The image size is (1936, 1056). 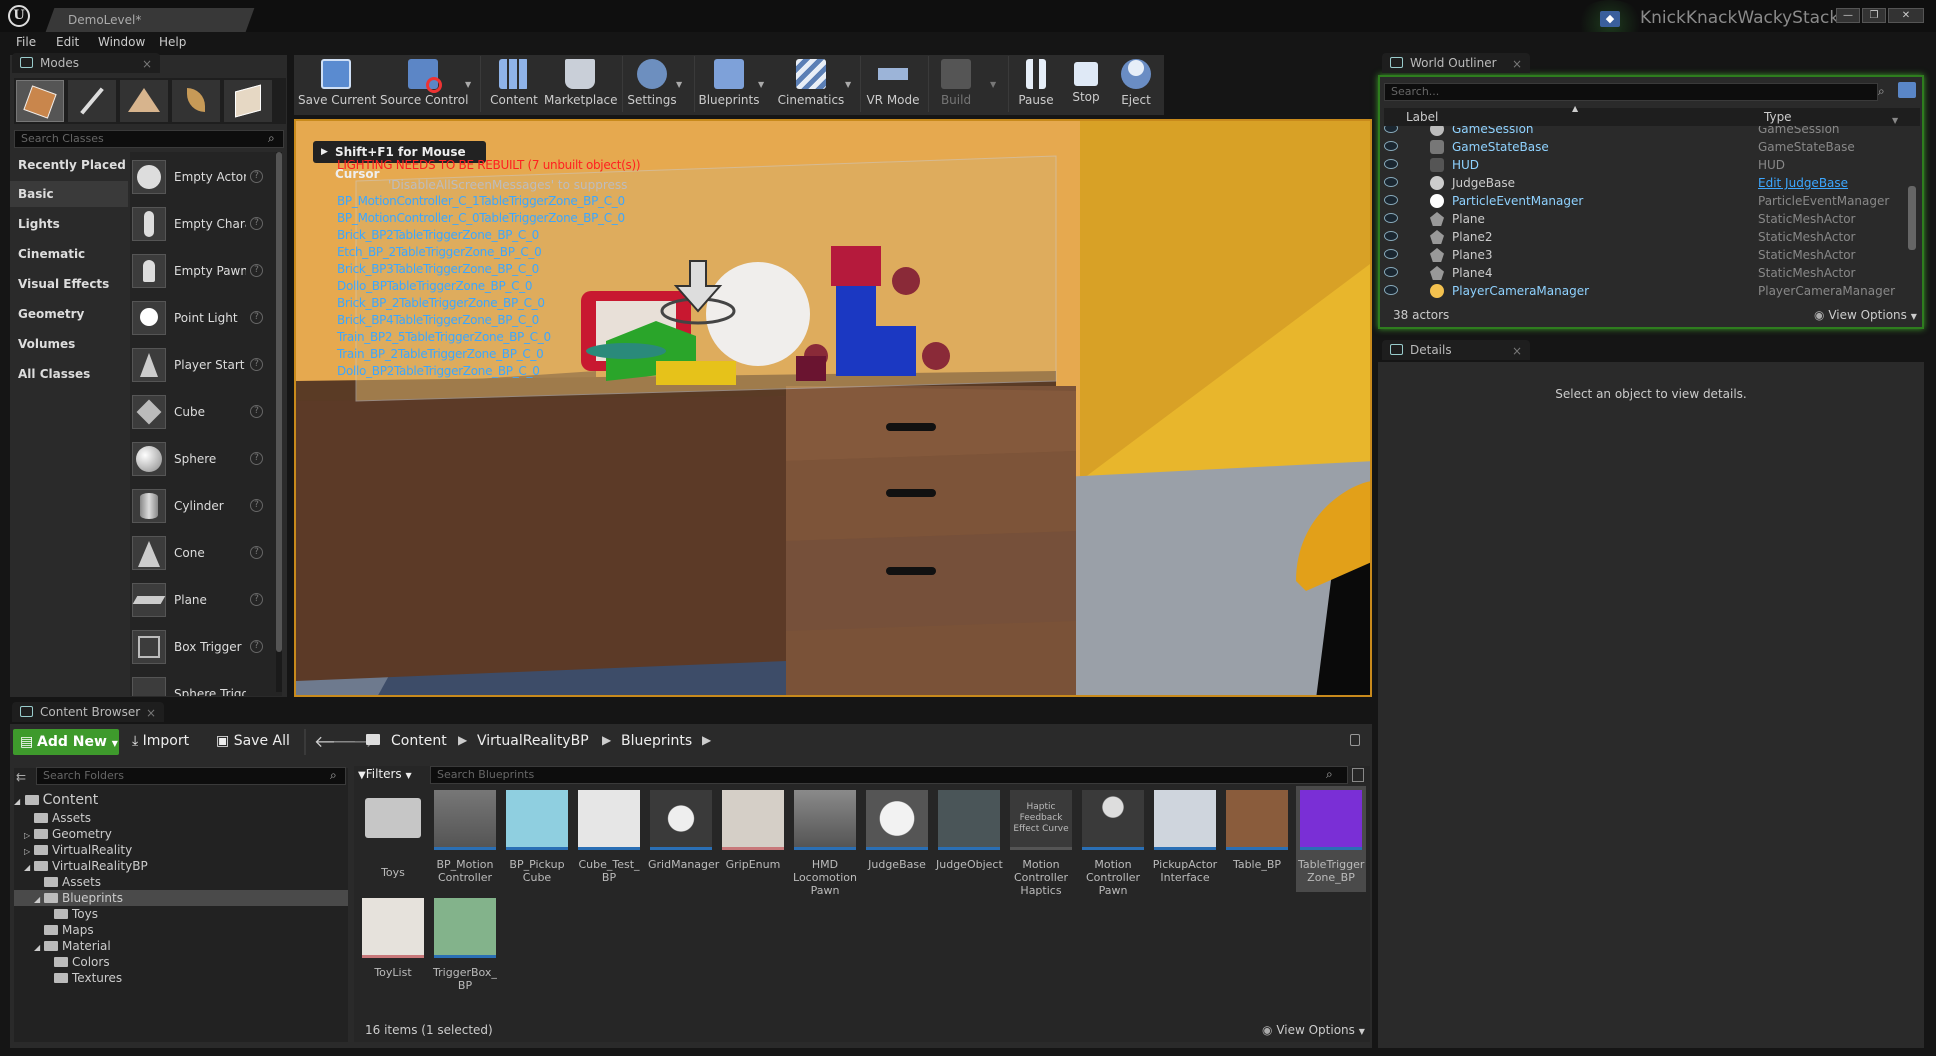 I want to click on breadcrumb-blueprints: Blueprints, so click(x=656, y=741).